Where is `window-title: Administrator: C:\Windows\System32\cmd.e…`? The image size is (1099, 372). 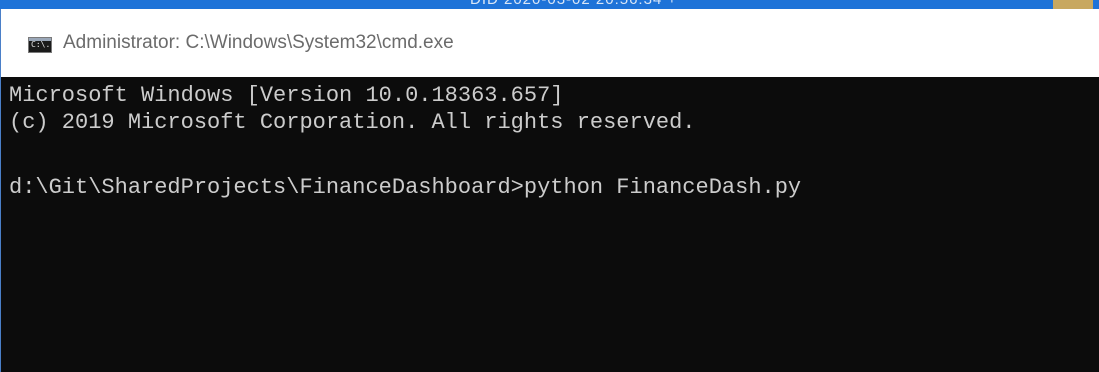 window-title: Administrator: C:\Windows\System32\cmd.e… is located at coordinates (258, 42).